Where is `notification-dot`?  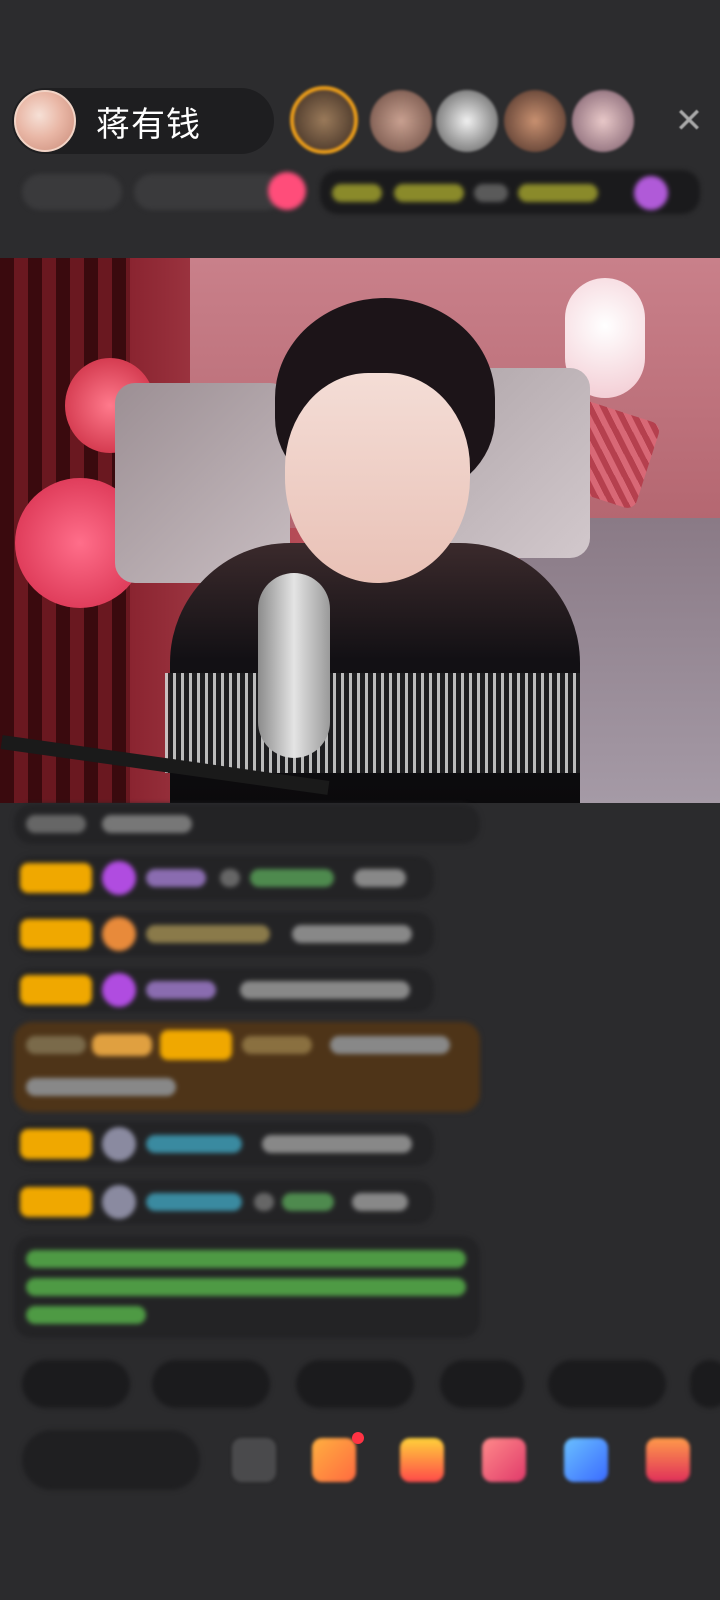 notification-dot is located at coordinates (358, 1438).